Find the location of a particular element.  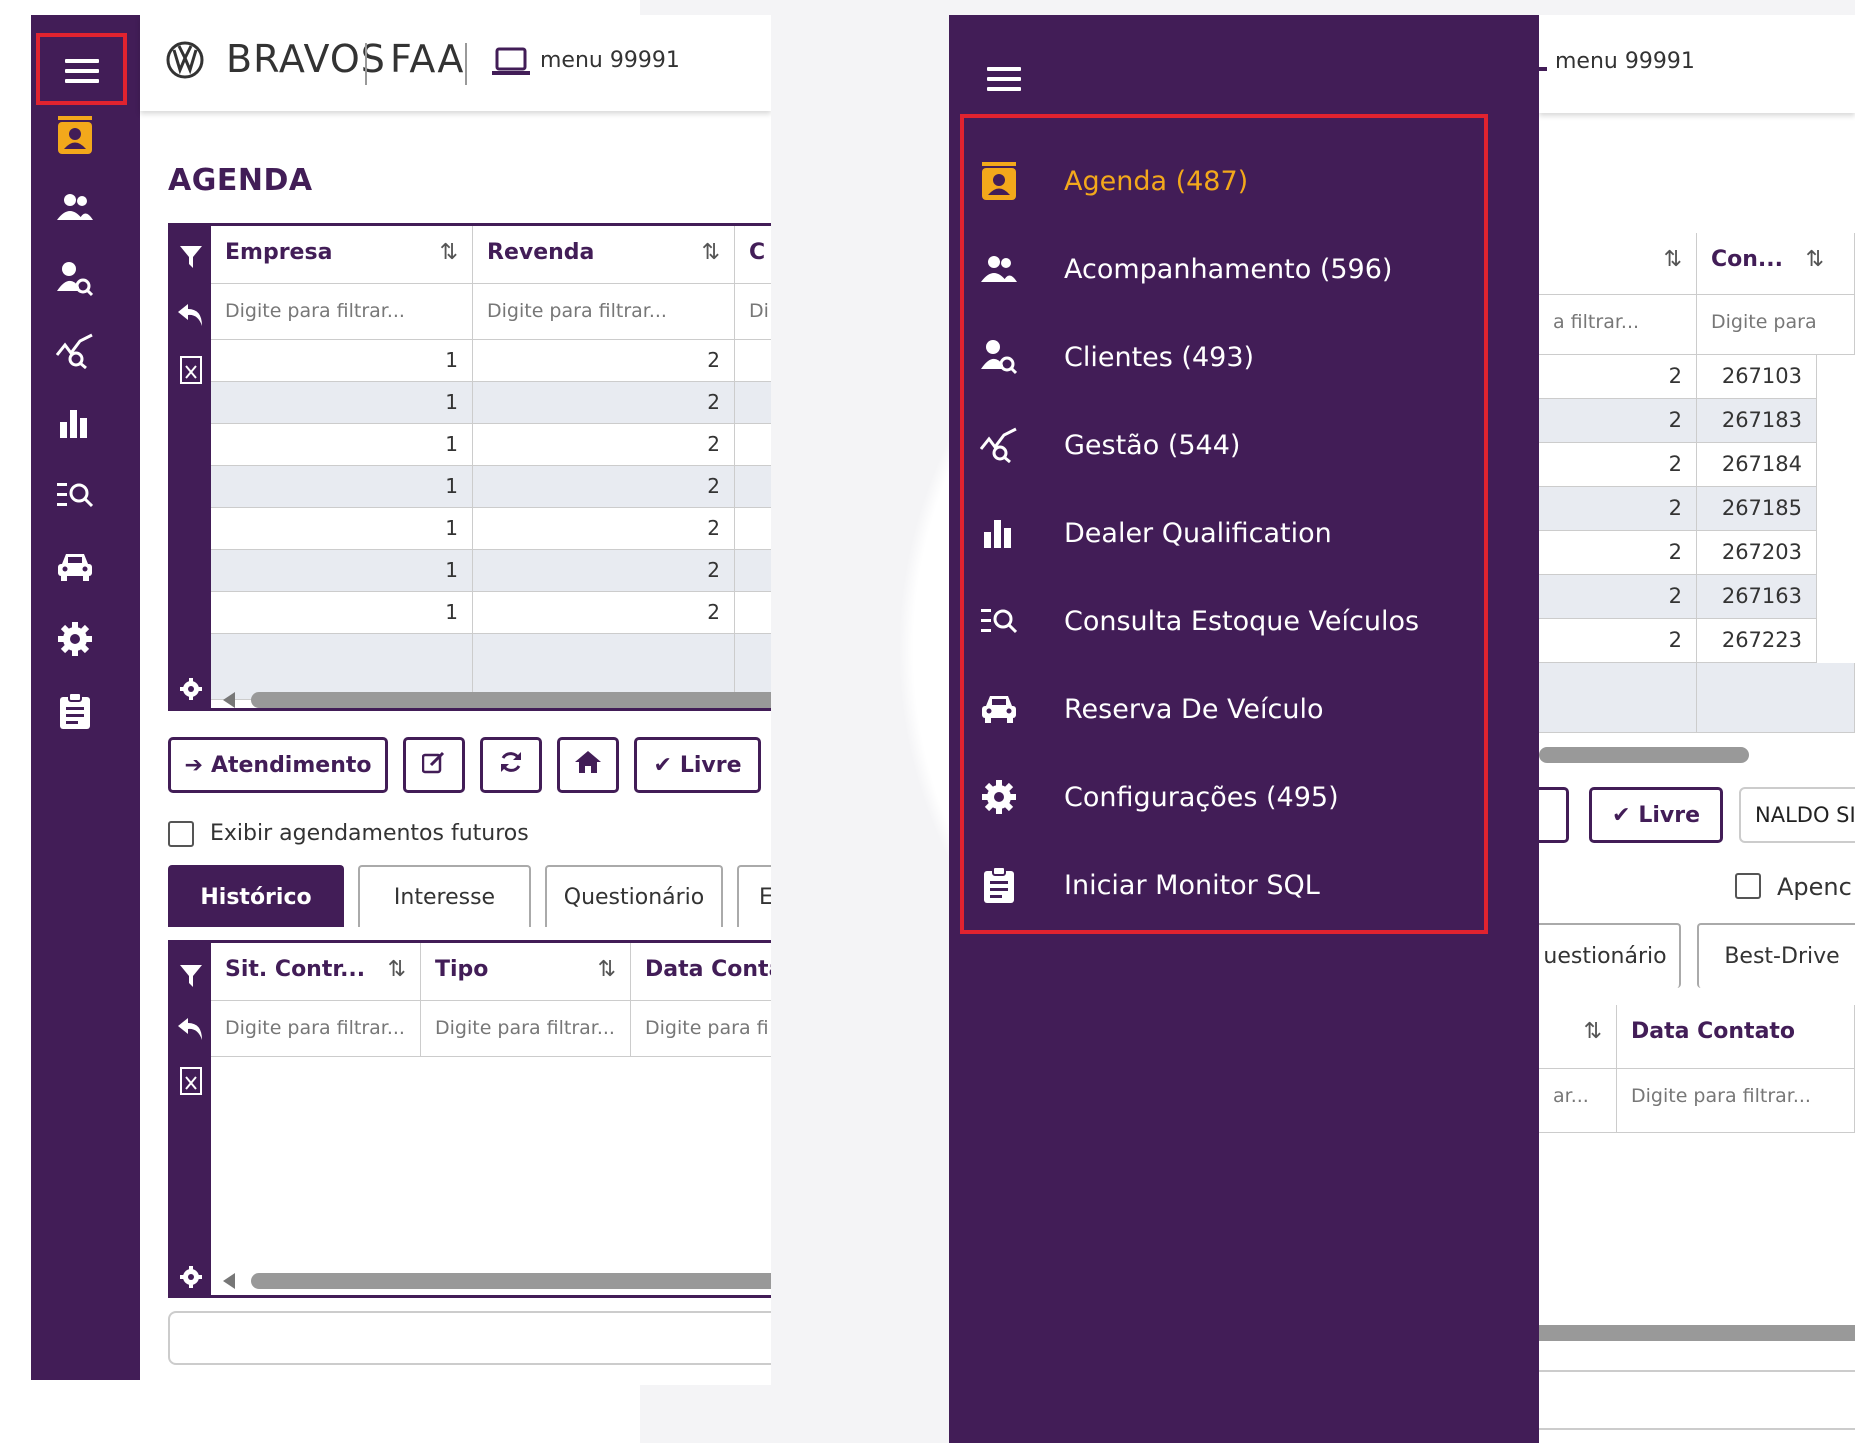

contact-card-icon is located at coordinates (75, 135).